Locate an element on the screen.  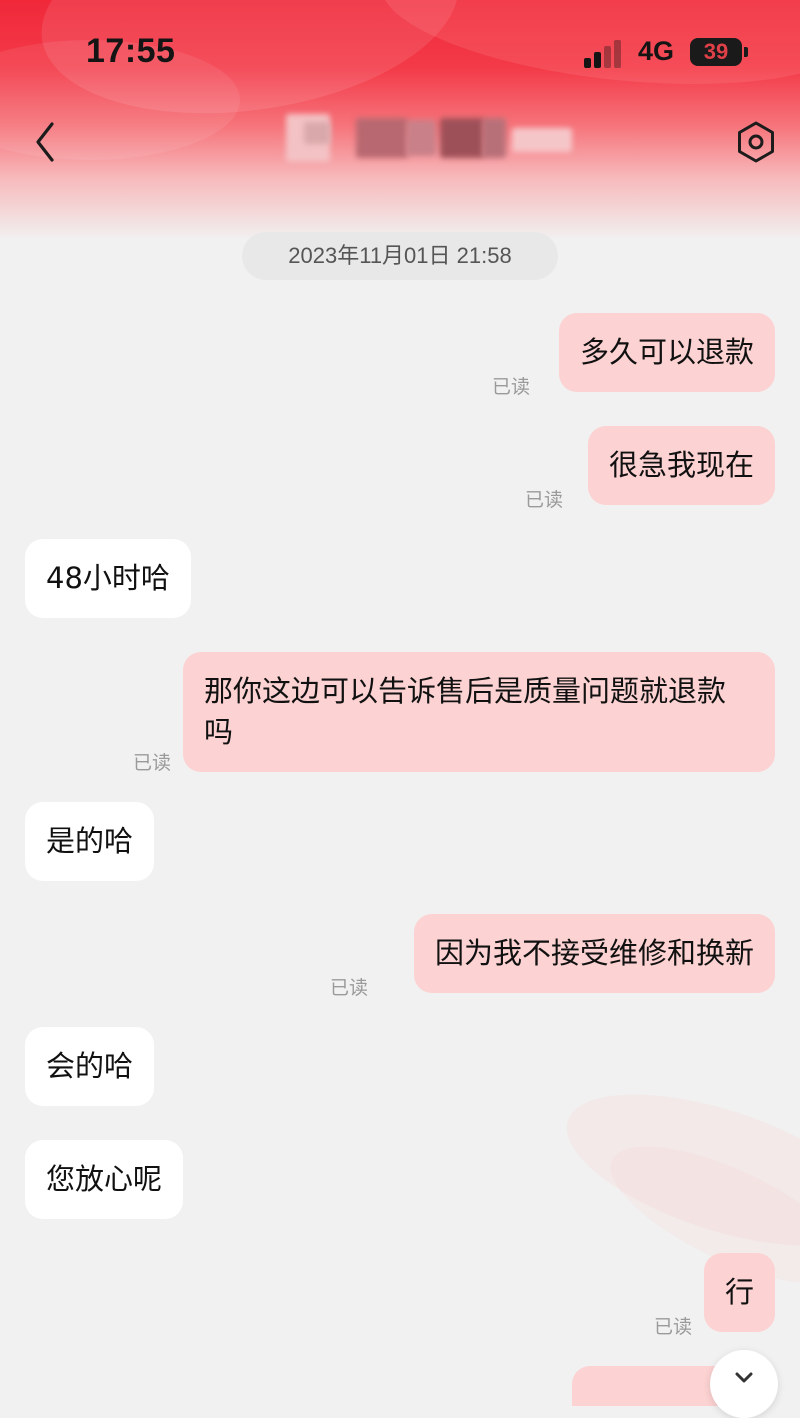
message-bubble-outgoing: 行 is located at coordinates (739, 1292).